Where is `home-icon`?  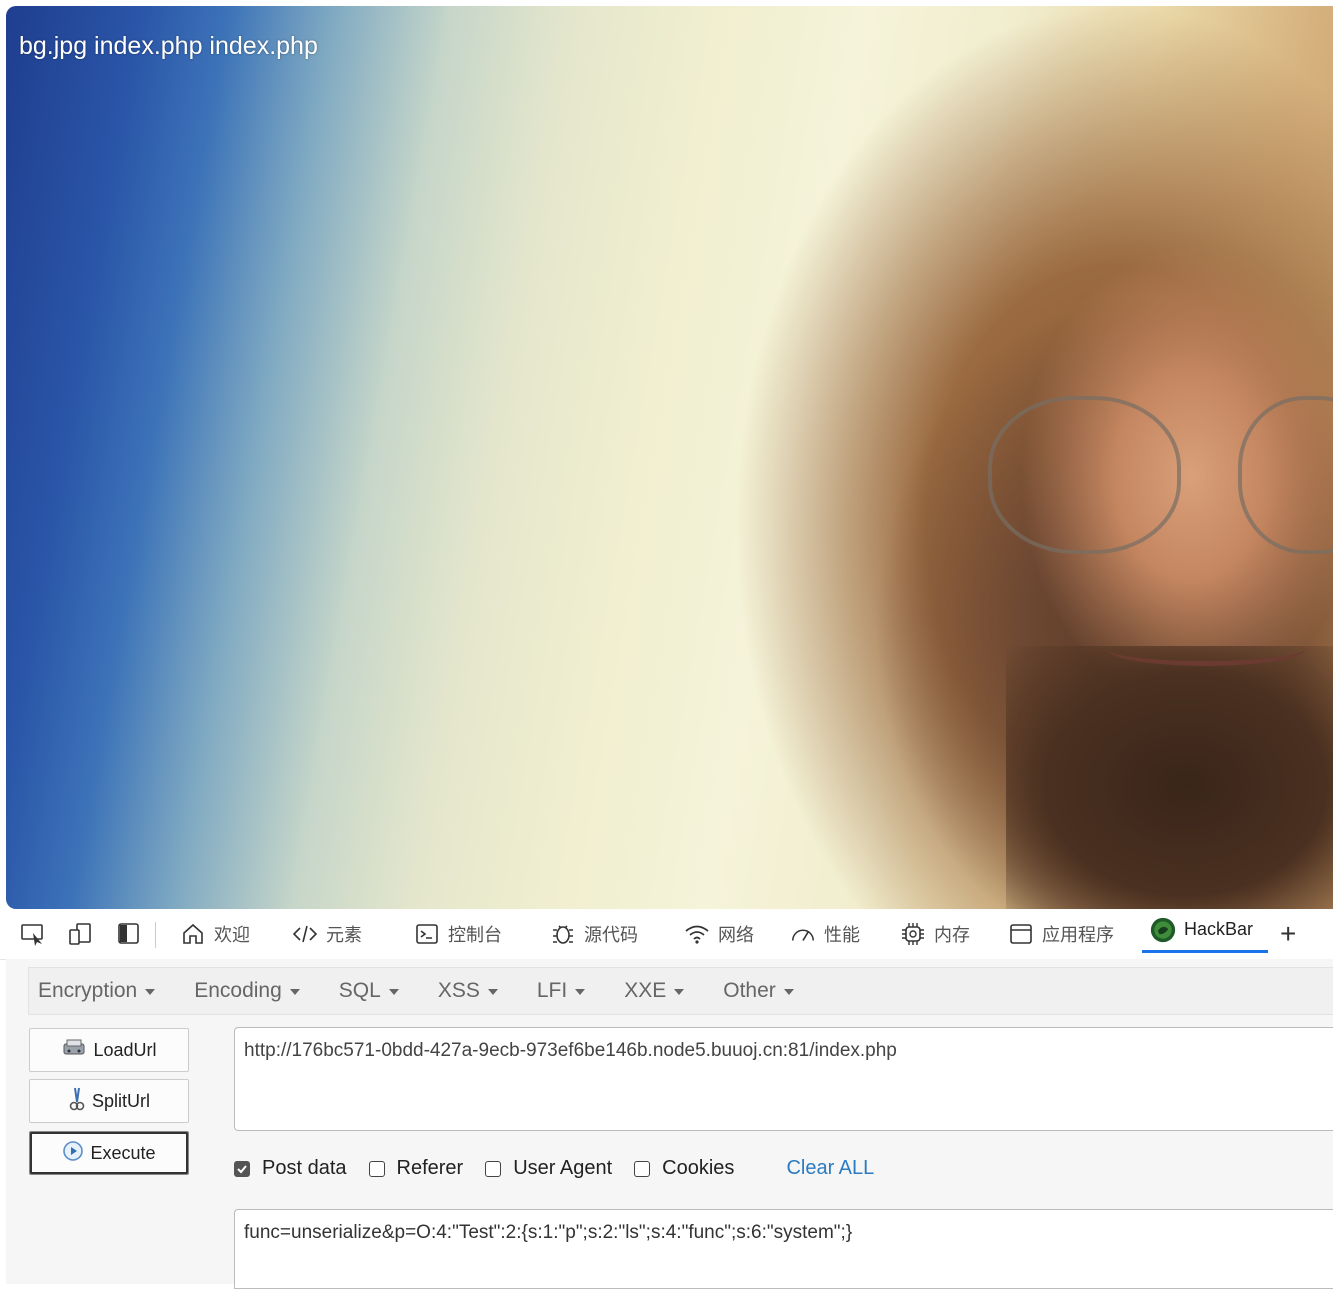 home-icon is located at coordinates (193, 934).